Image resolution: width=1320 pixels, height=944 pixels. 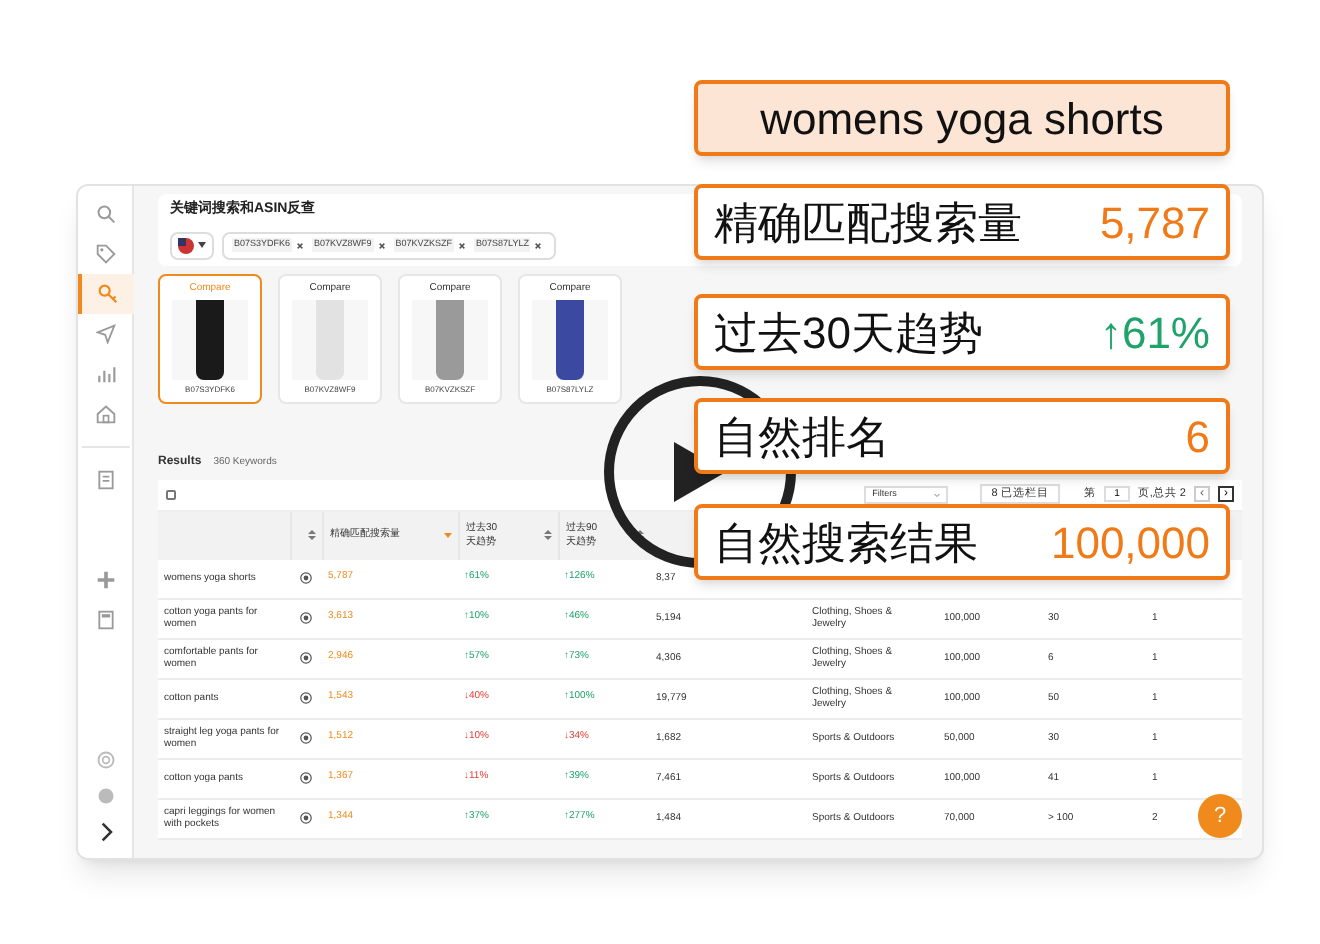 I want to click on key-icon, so click(x=107, y=294).